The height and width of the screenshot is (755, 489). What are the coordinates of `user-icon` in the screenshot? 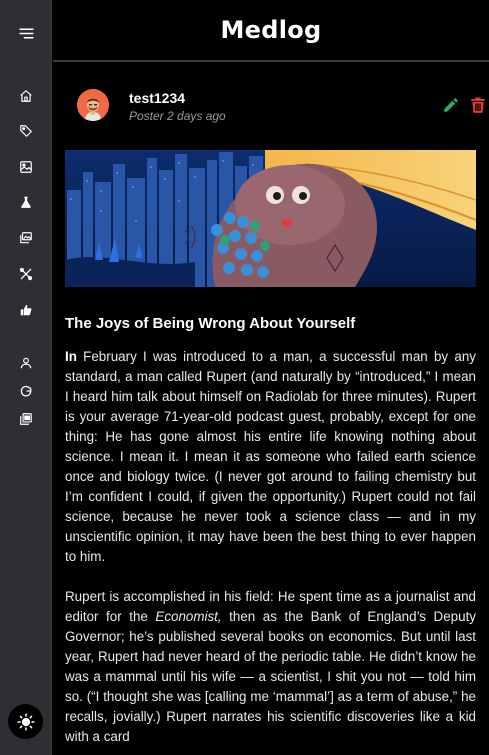 It's located at (26, 363).